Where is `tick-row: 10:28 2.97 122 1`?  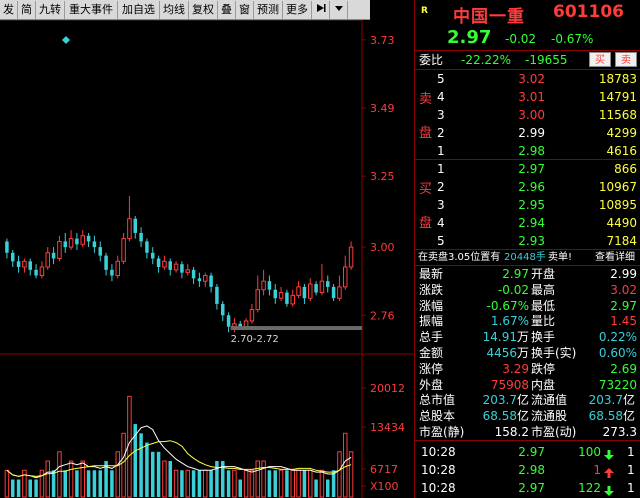
tick-row: 10:28 2.97 122 1 is located at coordinates (527, 488).